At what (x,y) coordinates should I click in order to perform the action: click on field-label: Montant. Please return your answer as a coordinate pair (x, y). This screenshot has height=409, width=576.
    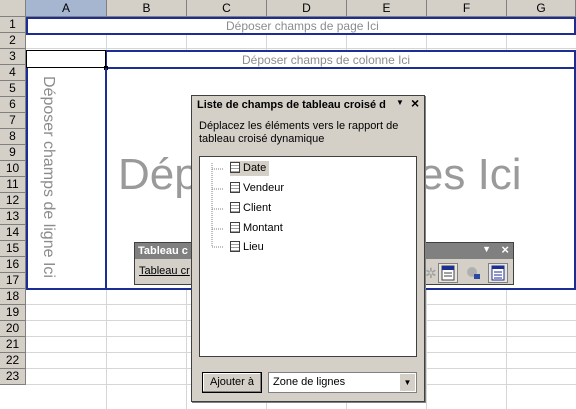
    Looking at the image, I should click on (263, 228).